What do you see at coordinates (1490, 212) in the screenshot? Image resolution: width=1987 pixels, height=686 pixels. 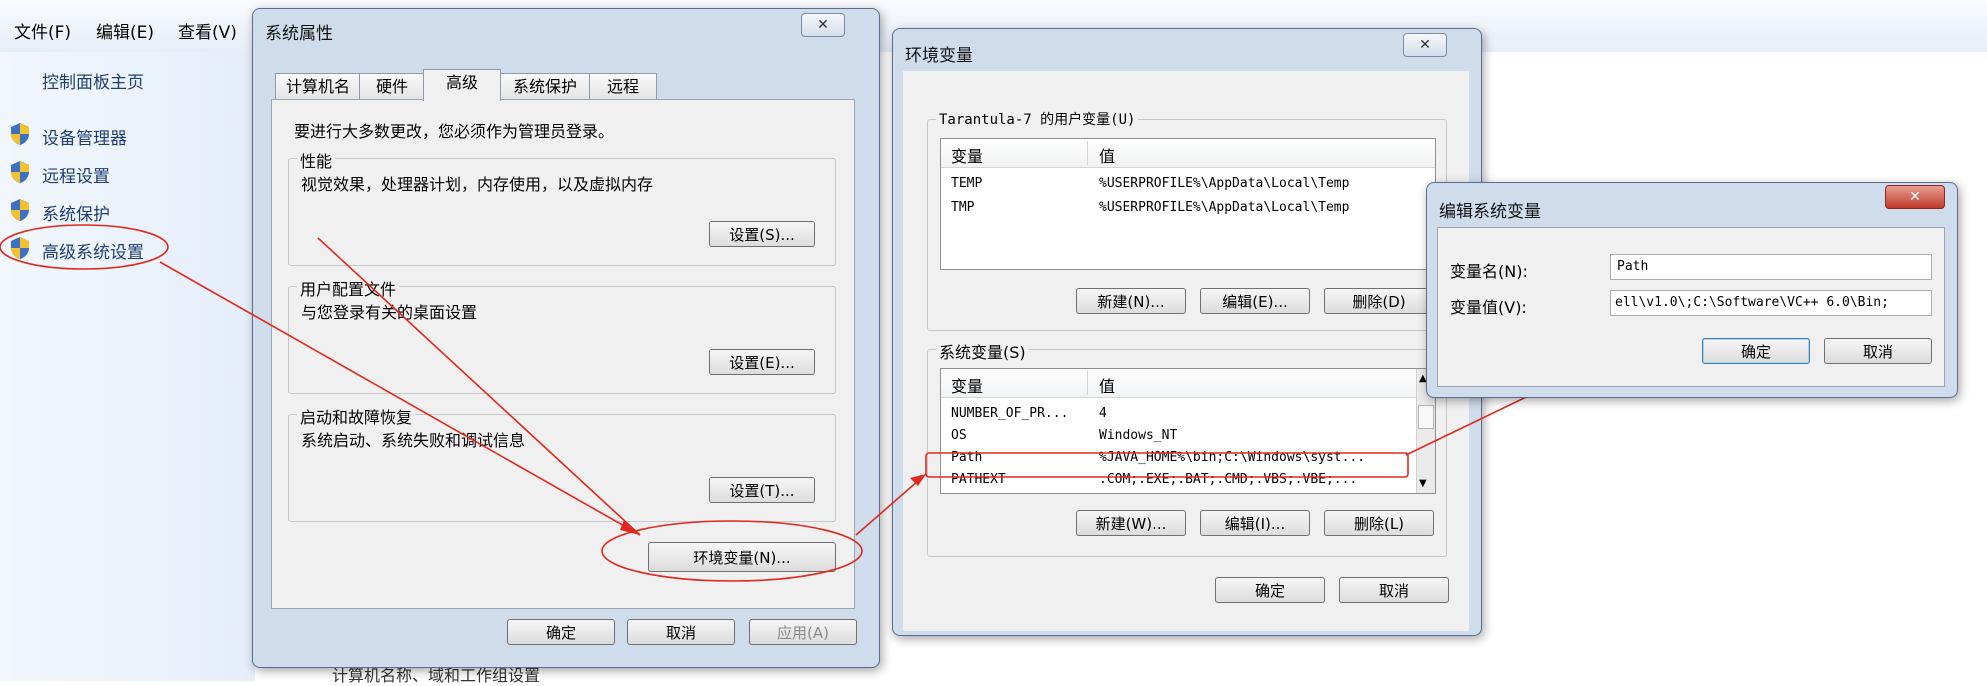 I see `window-title: 编辑系统变量` at bounding box center [1490, 212].